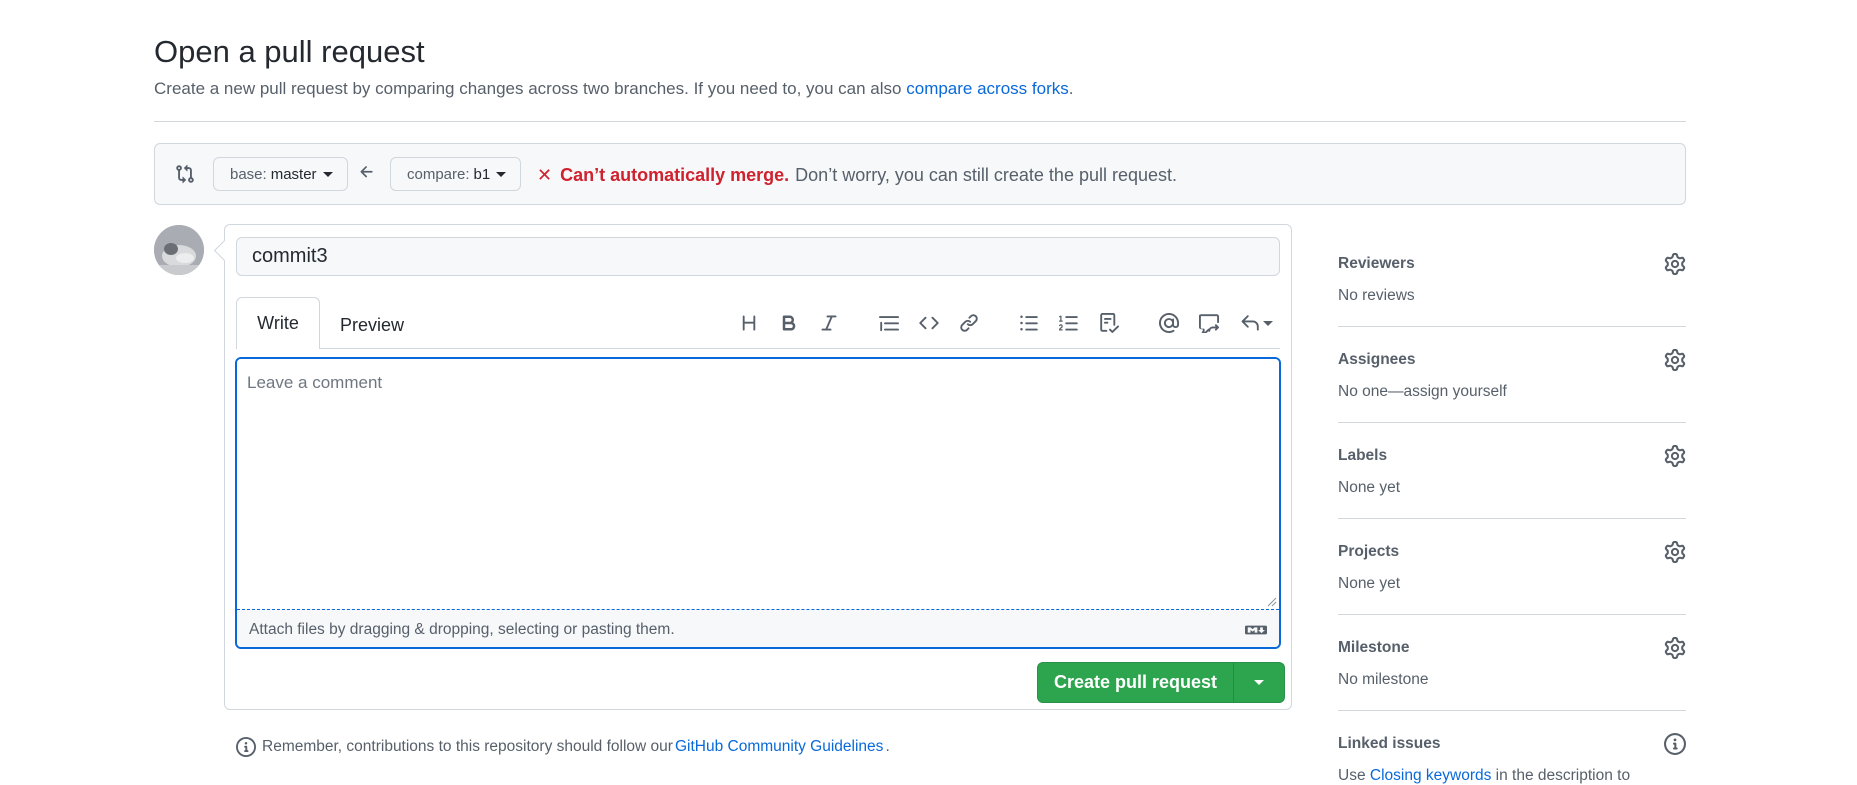 This screenshot has height=785, width=1857. Describe the element at coordinates (1374, 647) in the screenshot. I see `milestone-title: Milestone` at that location.